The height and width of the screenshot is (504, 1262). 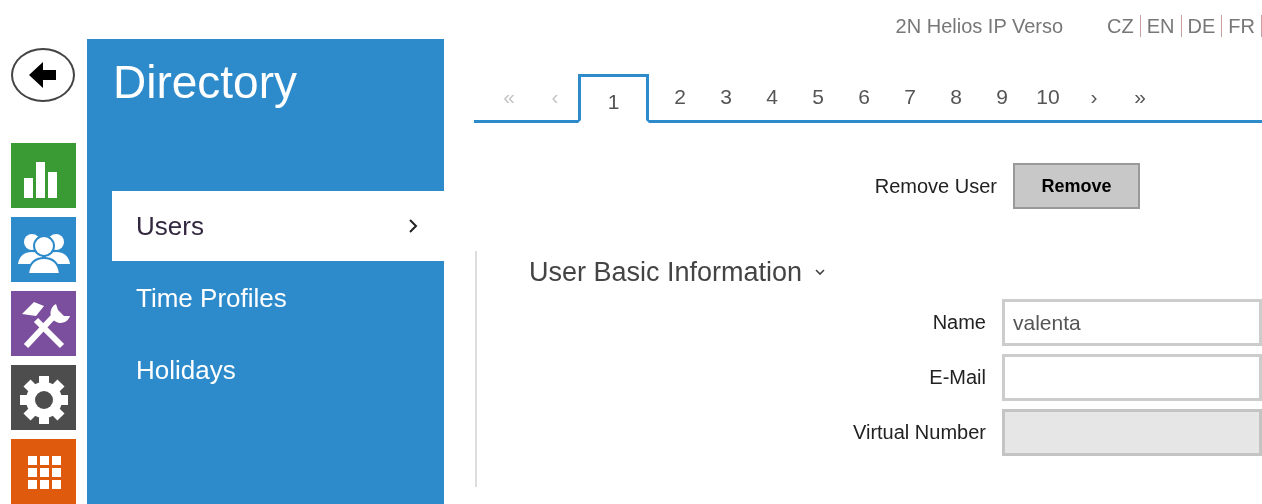 What do you see at coordinates (957, 377) in the screenshot?
I see `field-label: E-Mail` at bounding box center [957, 377].